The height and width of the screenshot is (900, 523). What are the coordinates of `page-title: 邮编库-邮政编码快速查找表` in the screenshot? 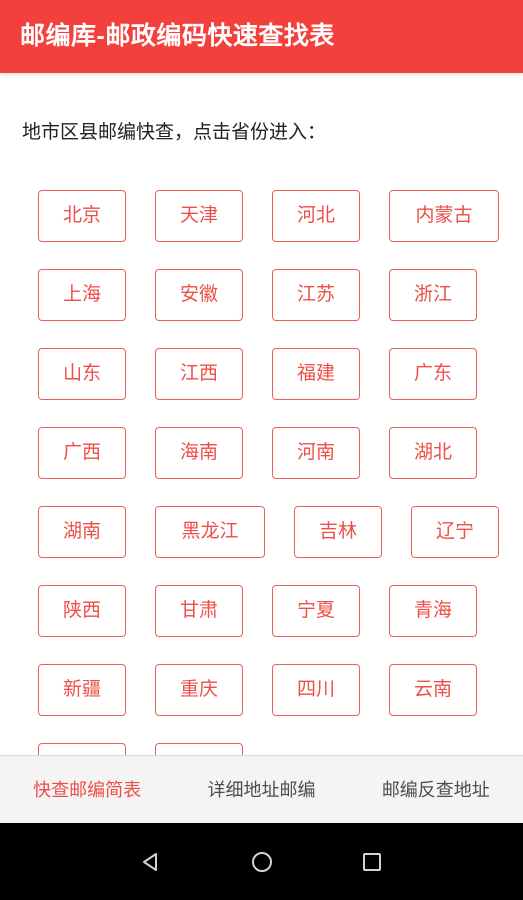 It's located at (177, 36).